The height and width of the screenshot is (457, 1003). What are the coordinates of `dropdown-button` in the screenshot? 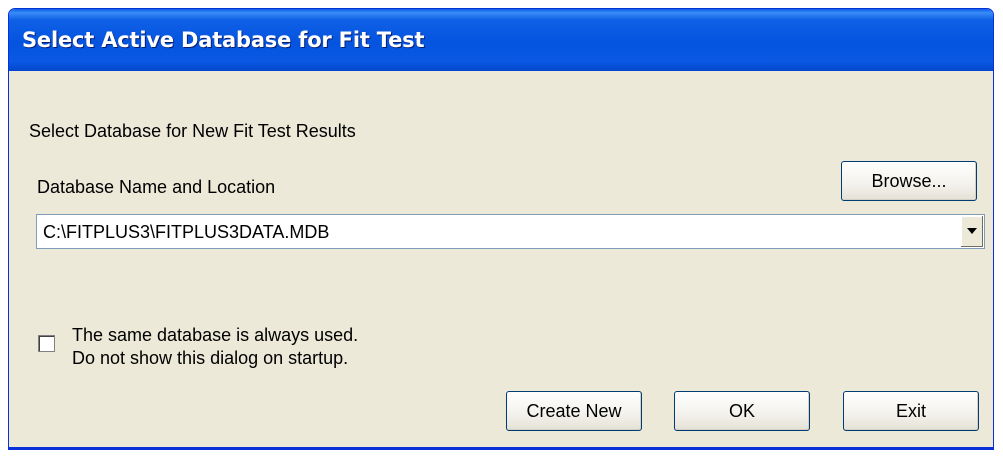 It's located at (971, 231).